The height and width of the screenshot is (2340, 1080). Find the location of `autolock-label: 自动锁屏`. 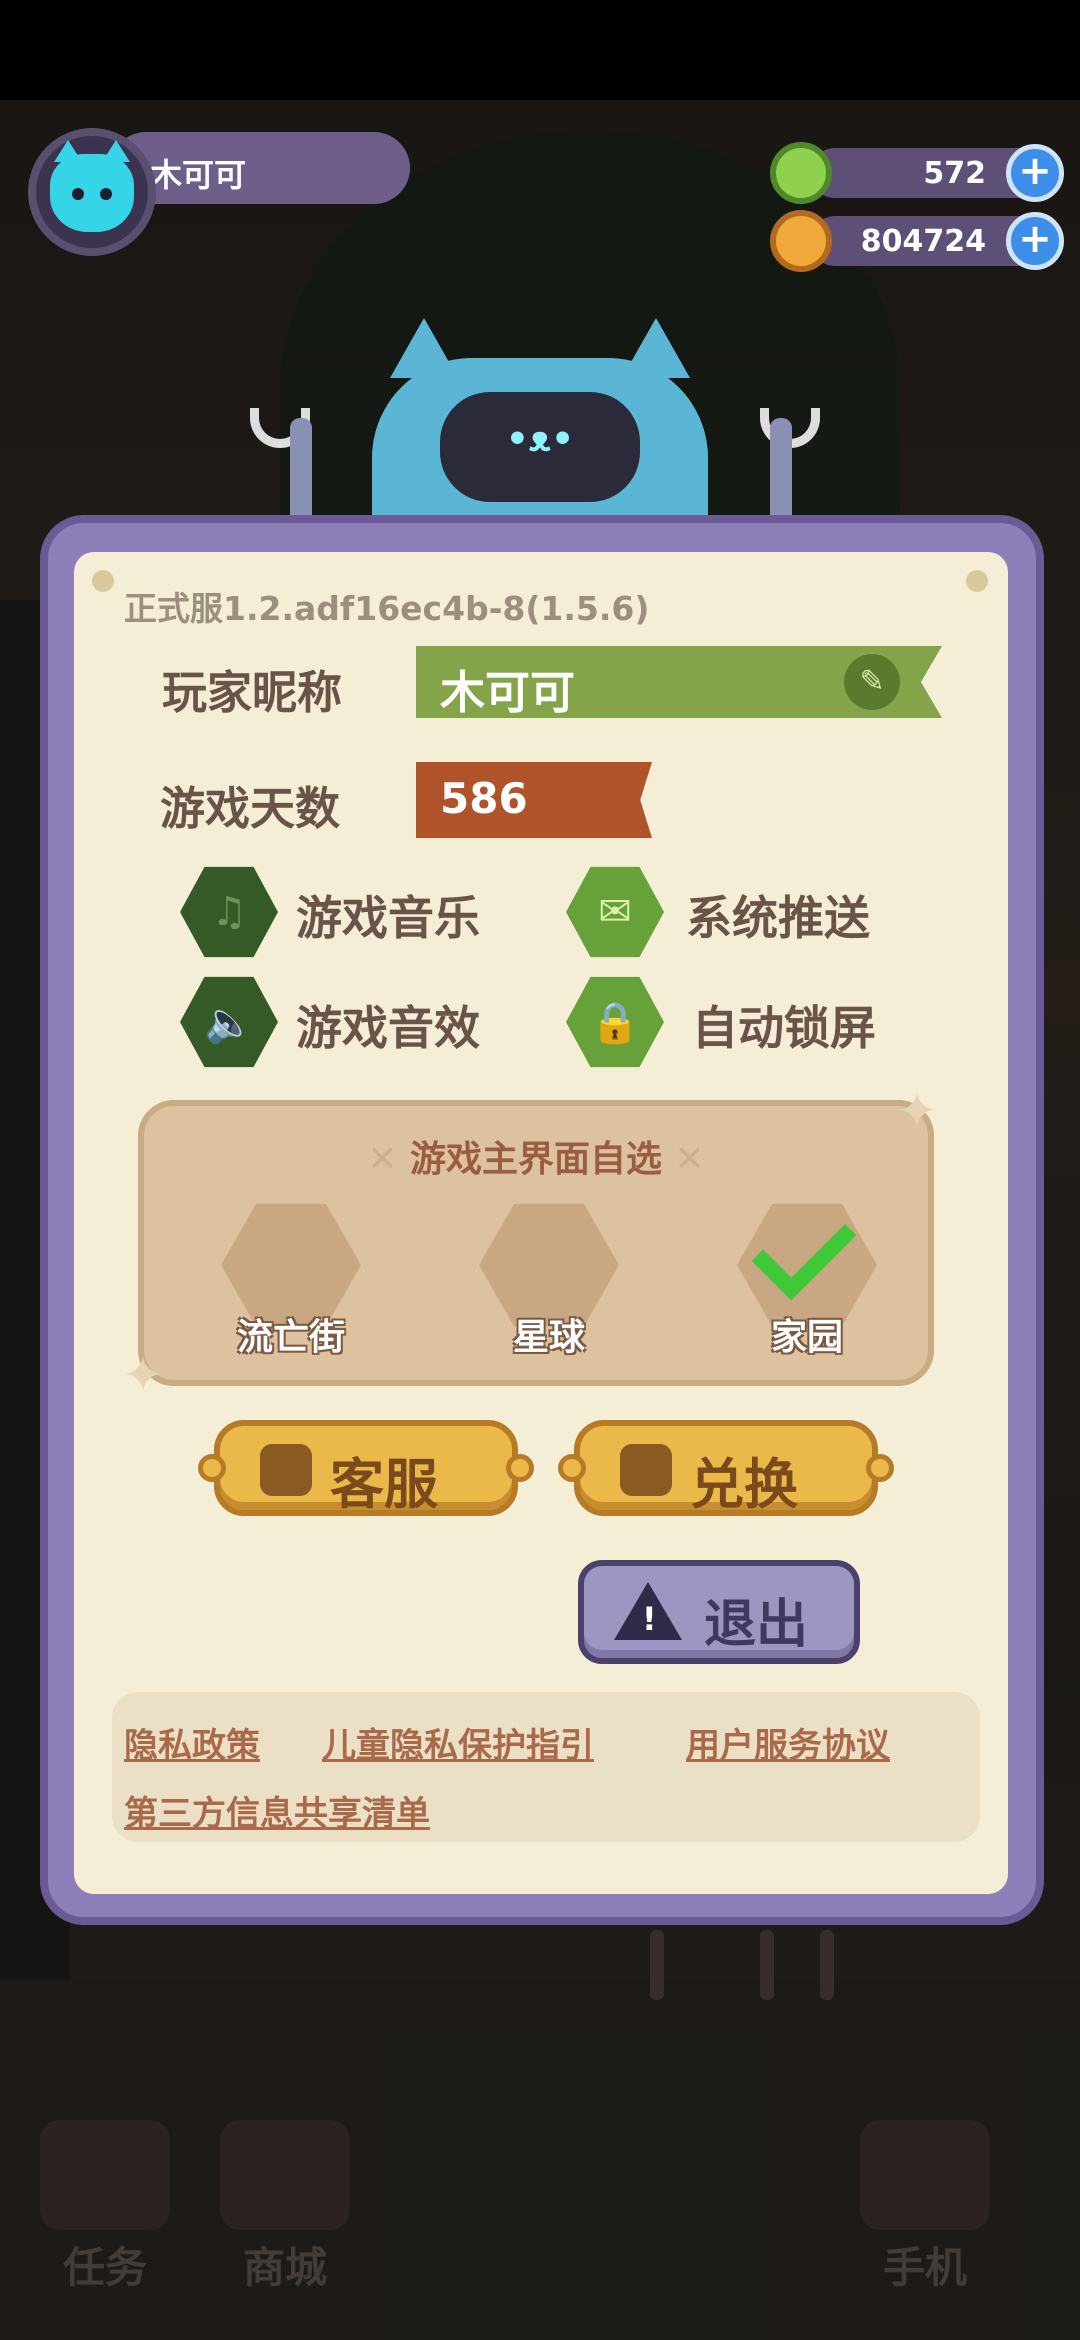

autolock-label: 自动锁屏 is located at coordinates (784, 1028).